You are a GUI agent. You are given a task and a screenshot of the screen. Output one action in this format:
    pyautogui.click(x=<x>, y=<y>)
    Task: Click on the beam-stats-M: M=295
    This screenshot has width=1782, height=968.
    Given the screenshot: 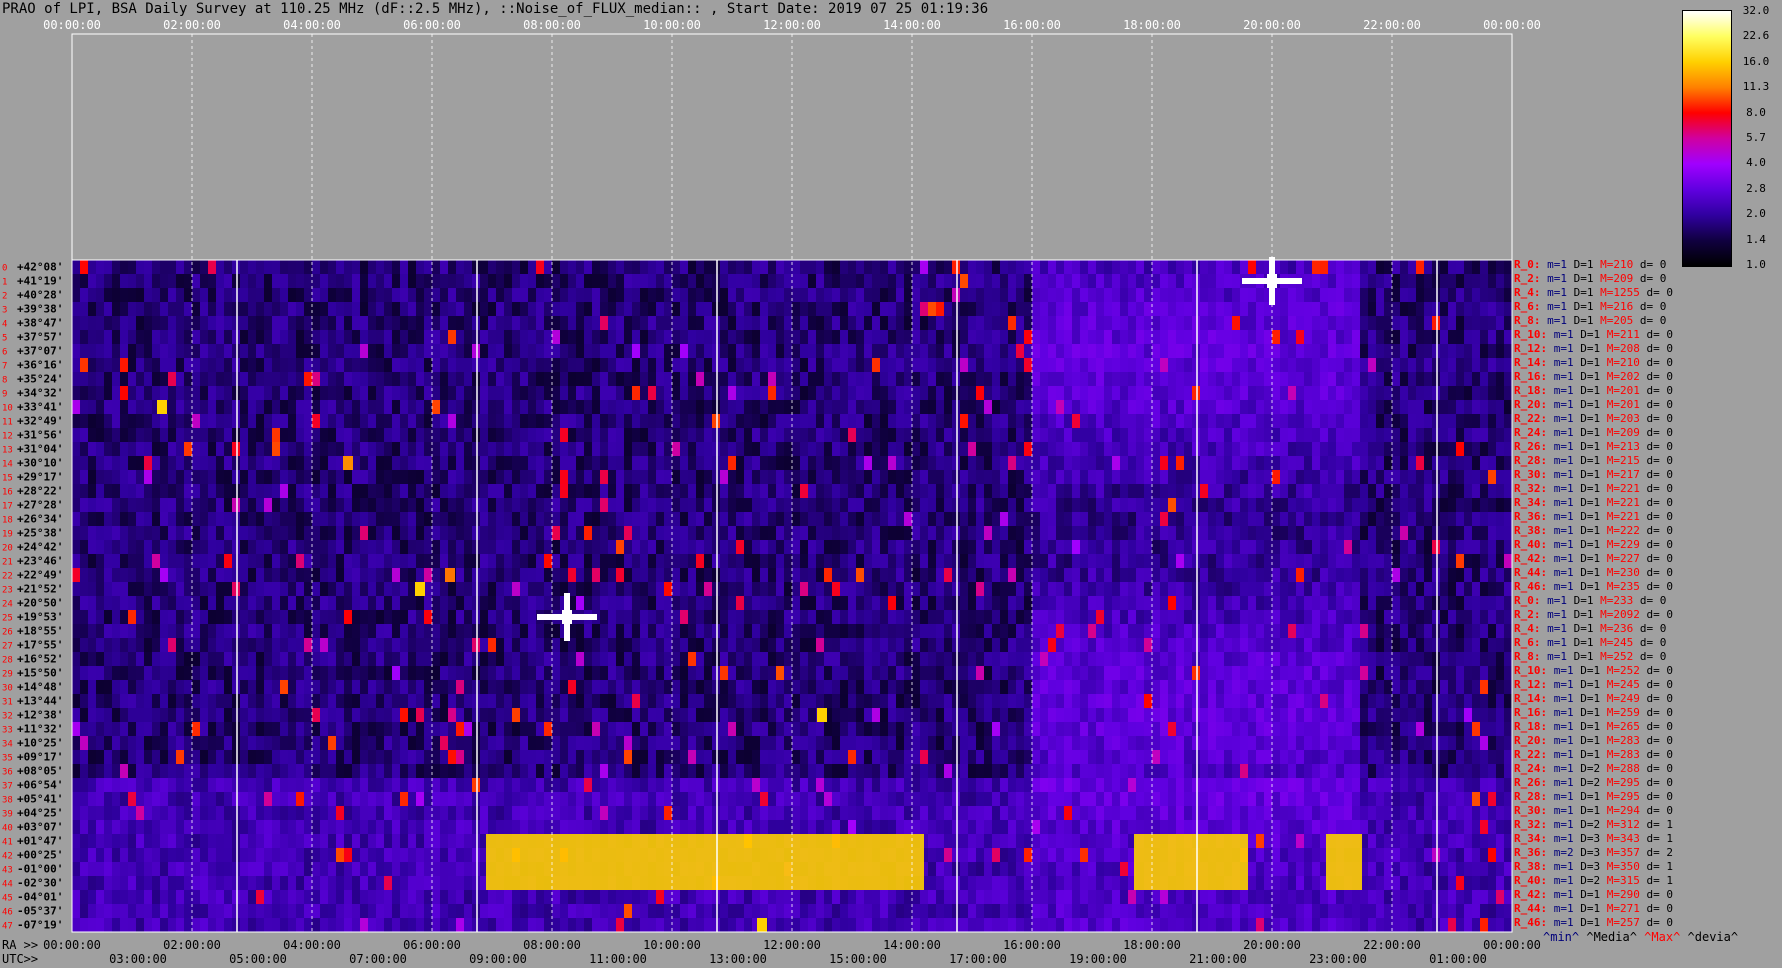 What is the action you would take?
    pyautogui.click(x=1626, y=796)
    